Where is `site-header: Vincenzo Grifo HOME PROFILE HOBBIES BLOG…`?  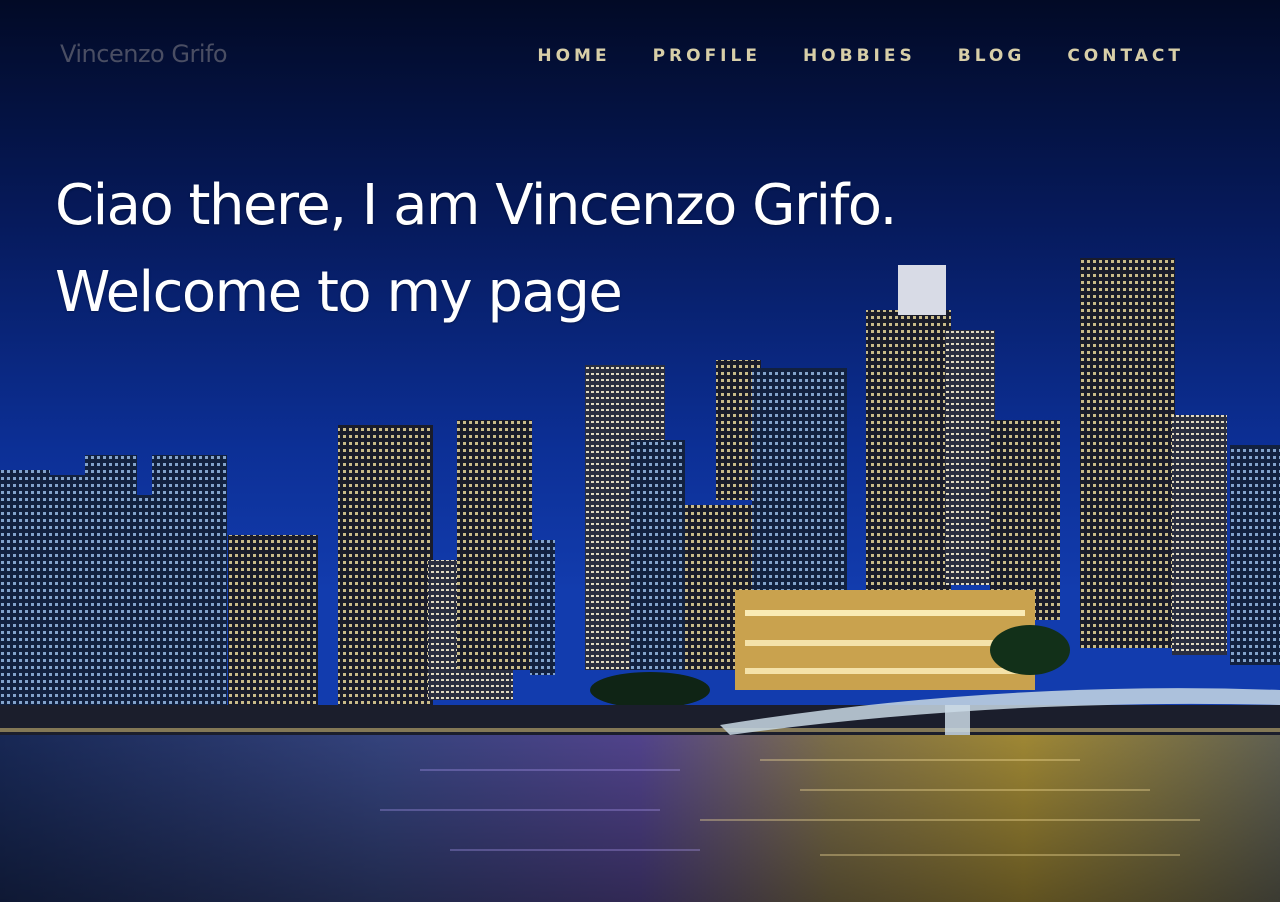
site-header: Vincenzo Grifo HOME PROFILE HOBBIES BLOG… is located at coordinates (640, 58).